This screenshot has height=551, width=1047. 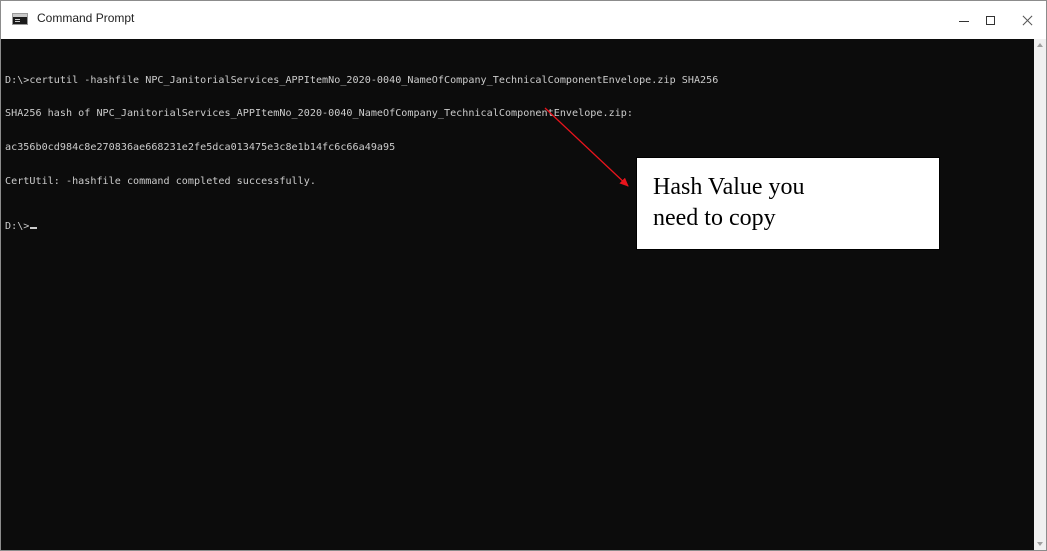 What do you see at coordinates (17, 227) in the screenshot?
I see `prompt-text: D:\>` at bounding box center [17, 227].